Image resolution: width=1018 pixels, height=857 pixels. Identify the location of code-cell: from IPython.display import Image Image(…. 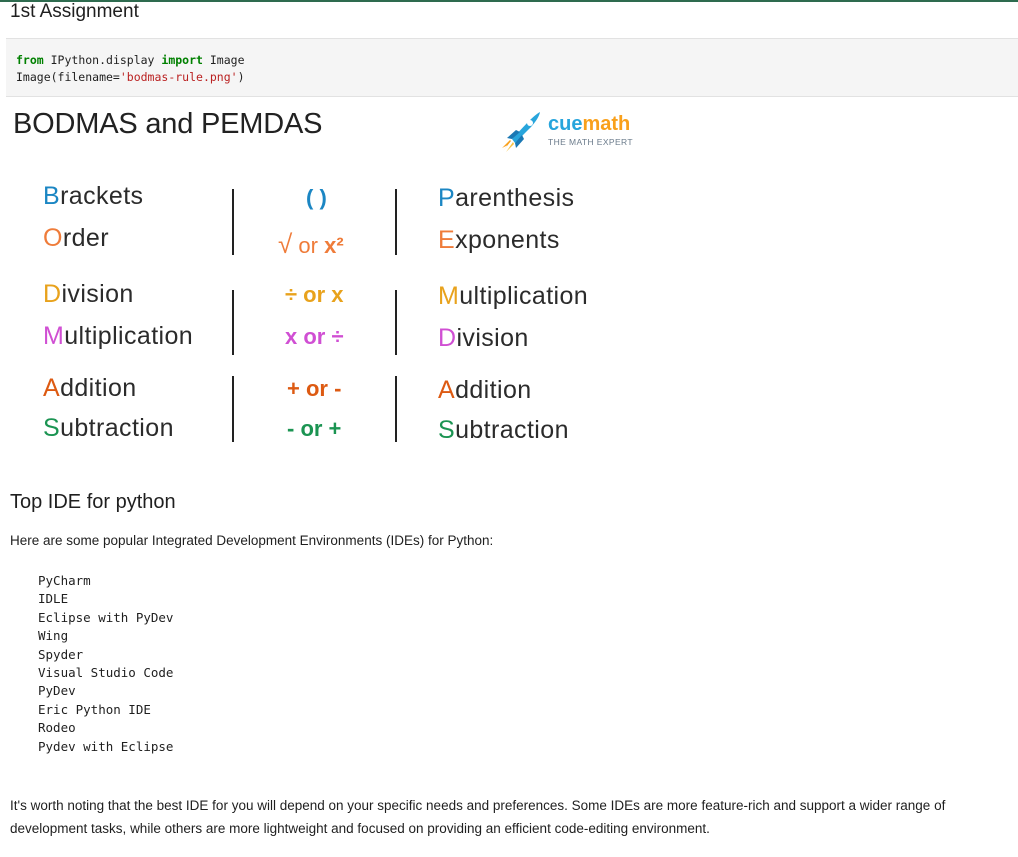
(512, 67).